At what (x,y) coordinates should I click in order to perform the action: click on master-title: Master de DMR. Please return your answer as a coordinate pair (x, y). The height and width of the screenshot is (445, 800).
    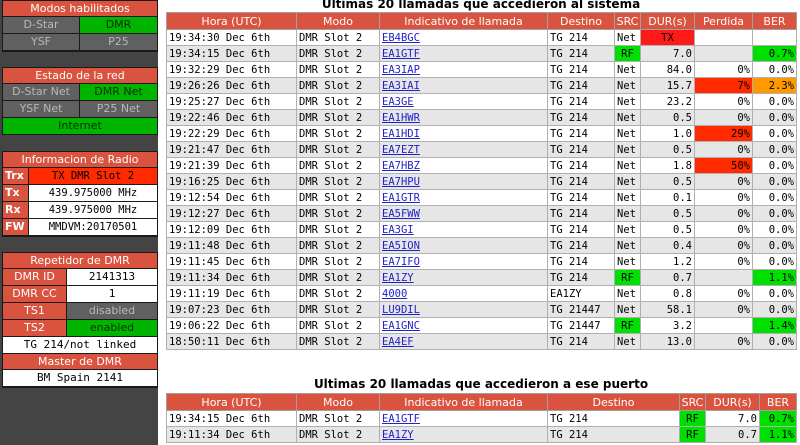
    Looking at the image, I should click on (80, 362).